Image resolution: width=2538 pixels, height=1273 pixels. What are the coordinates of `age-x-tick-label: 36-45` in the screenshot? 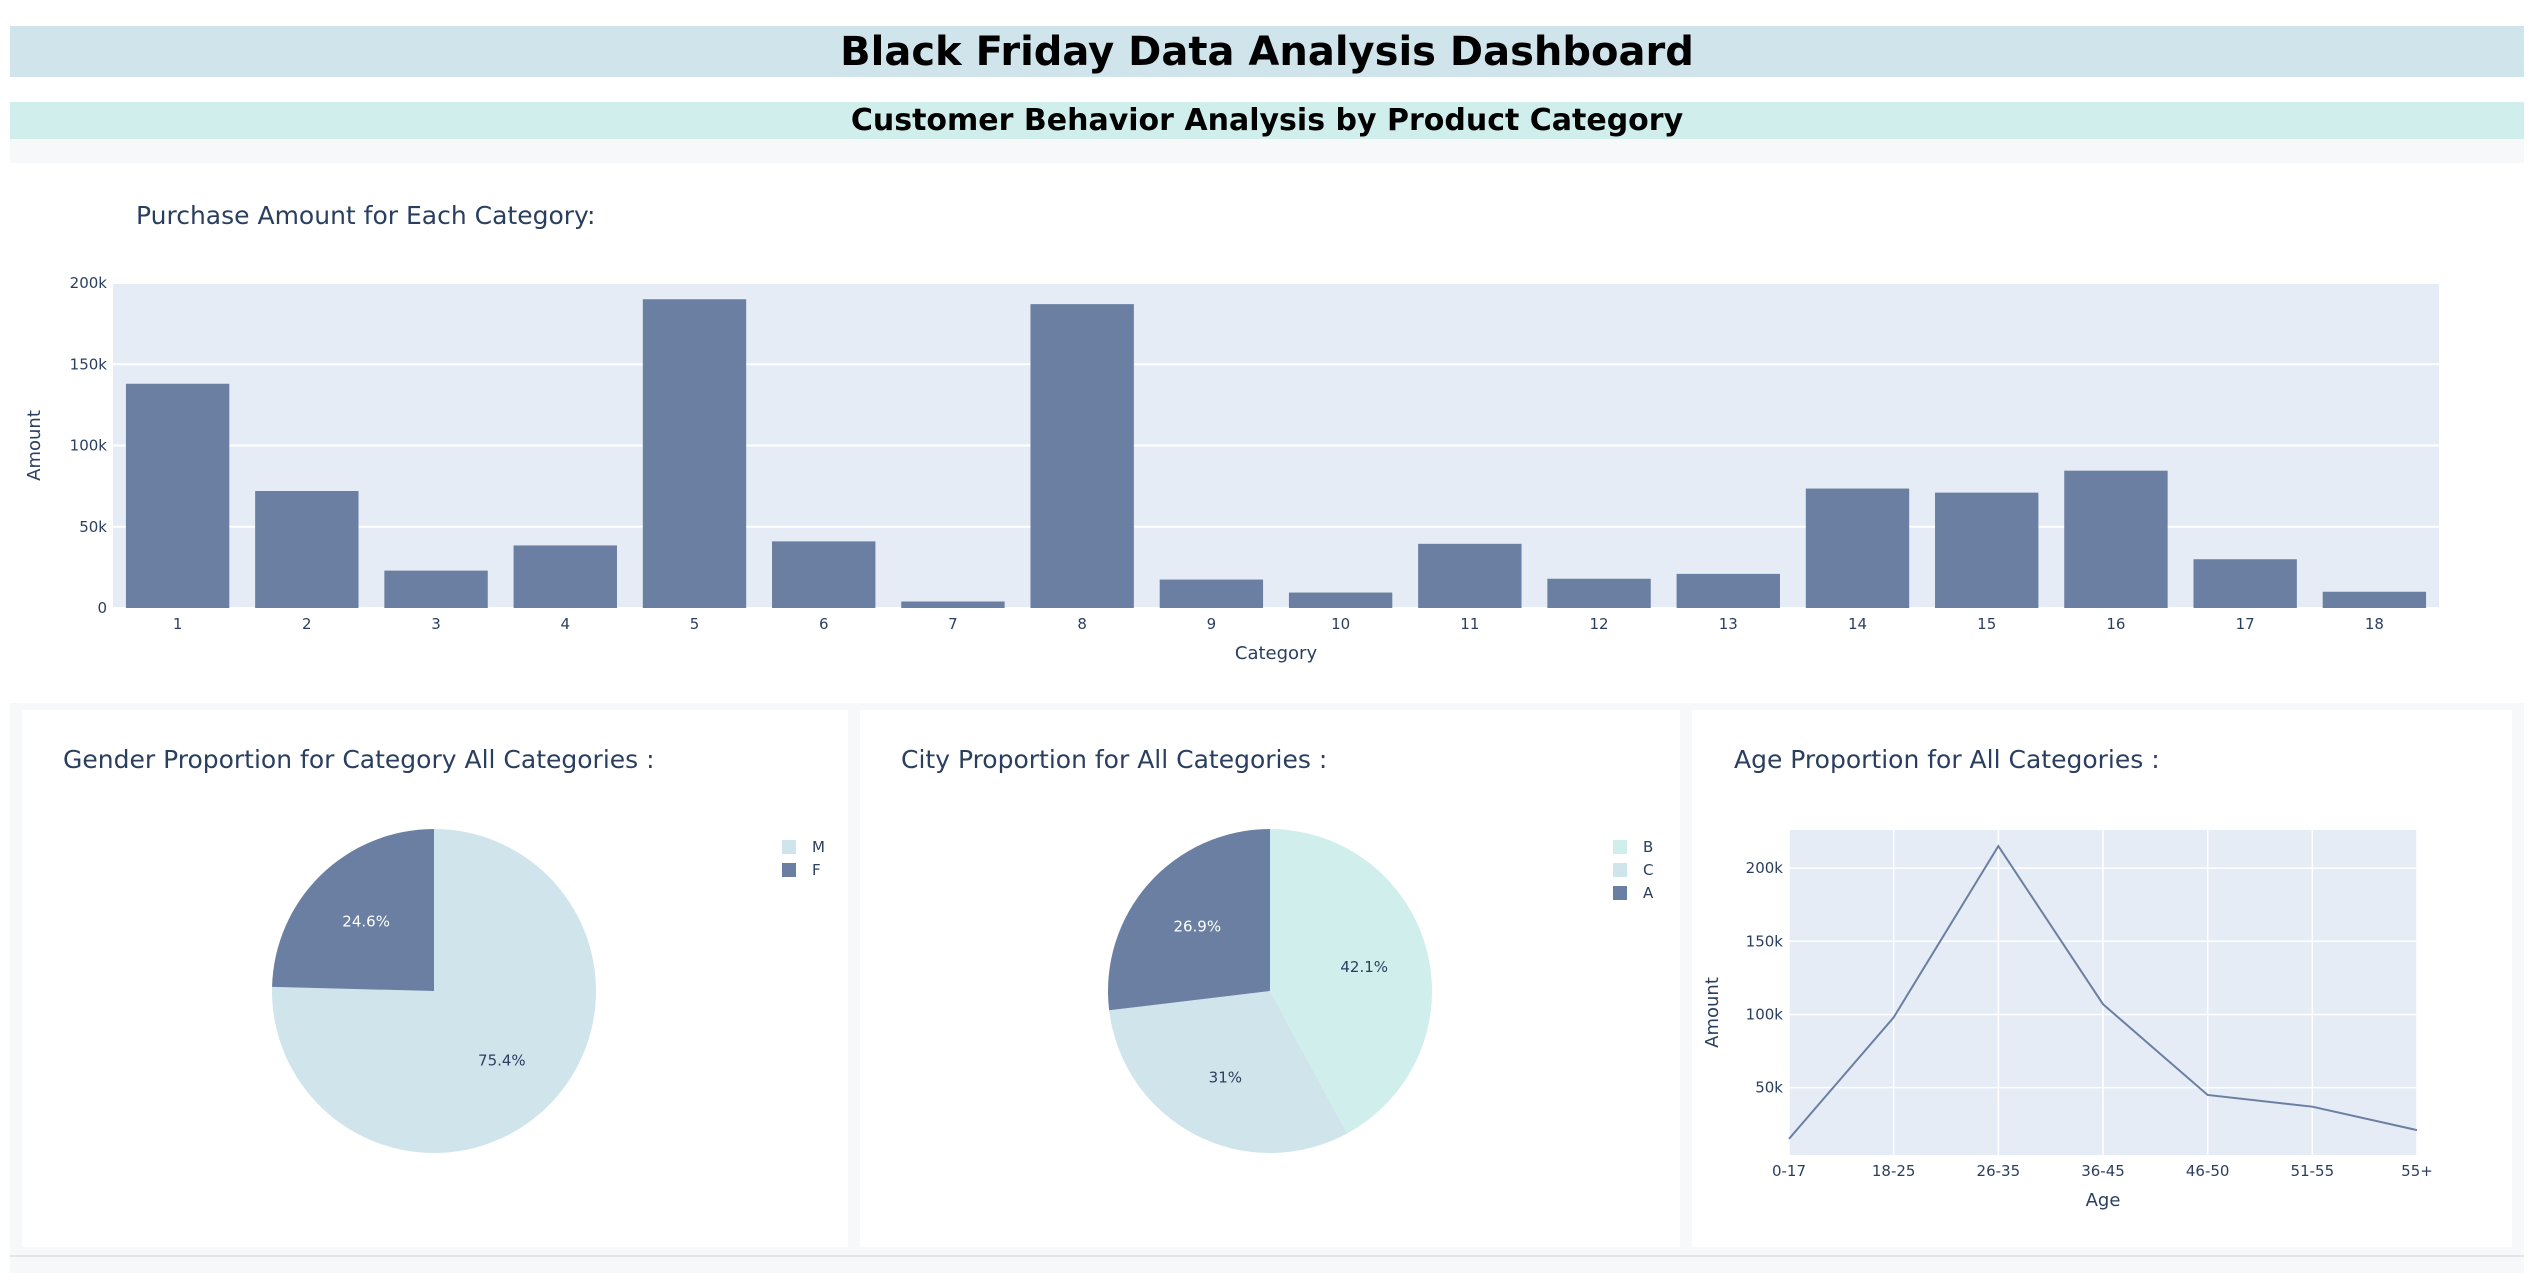 It's located at (2103, 1171).